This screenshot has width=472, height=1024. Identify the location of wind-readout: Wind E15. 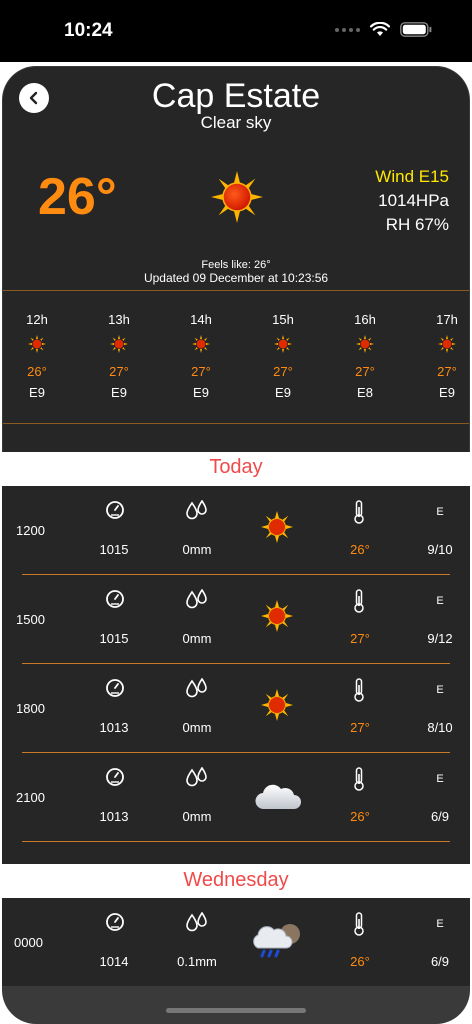
(412, 176).